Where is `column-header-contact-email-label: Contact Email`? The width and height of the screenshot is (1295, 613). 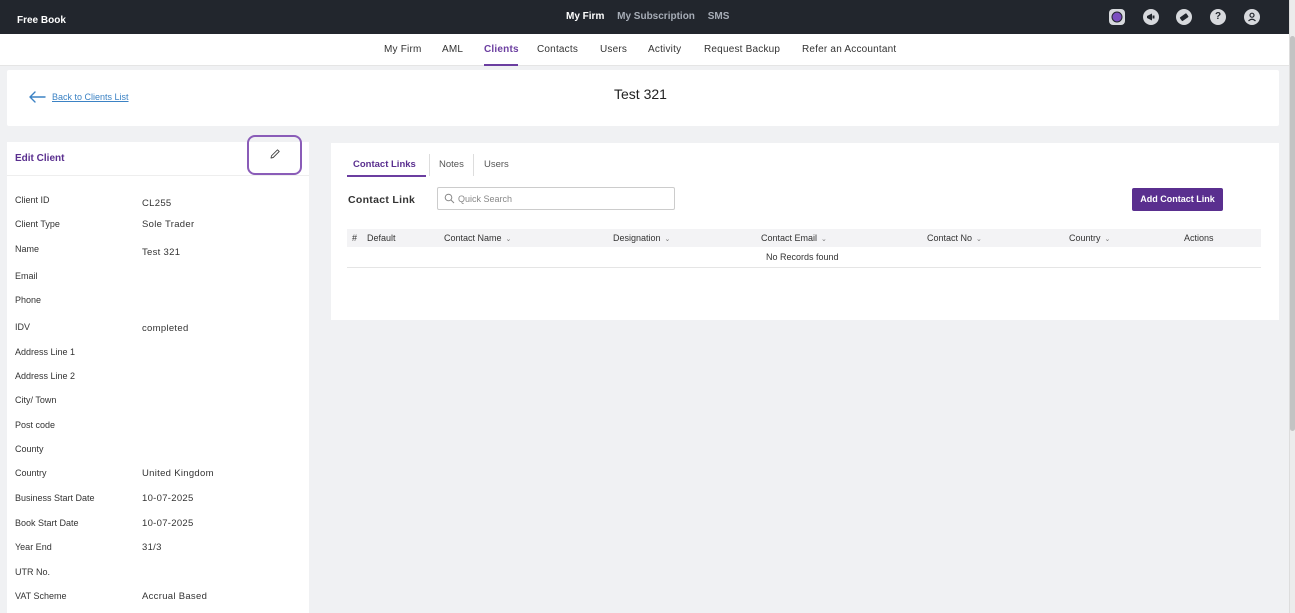 column-header-contact-email-label: Contact Email is located at coordinates (789, 238).